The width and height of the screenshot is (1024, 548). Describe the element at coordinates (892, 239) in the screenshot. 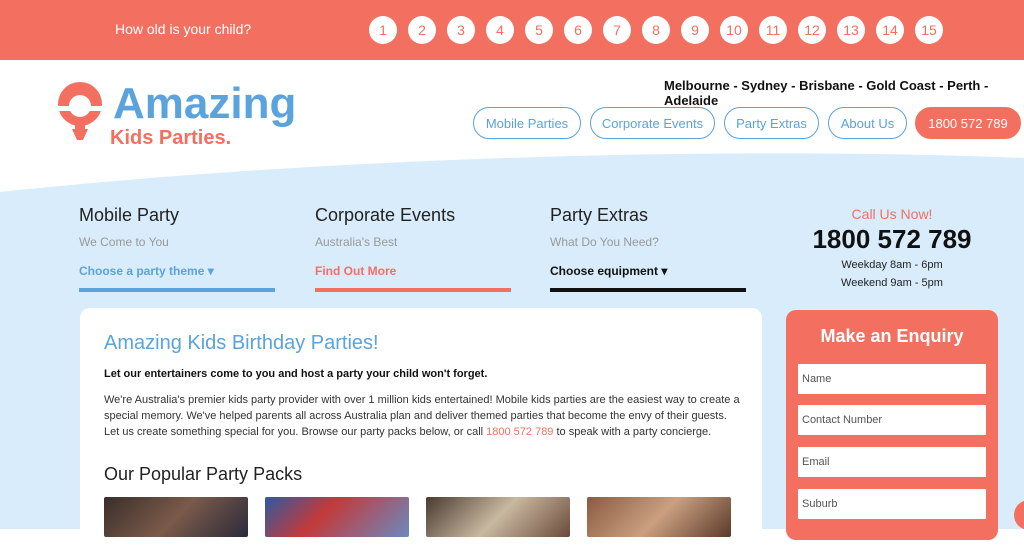

I see `call-number: 1800 572 789` at that location.